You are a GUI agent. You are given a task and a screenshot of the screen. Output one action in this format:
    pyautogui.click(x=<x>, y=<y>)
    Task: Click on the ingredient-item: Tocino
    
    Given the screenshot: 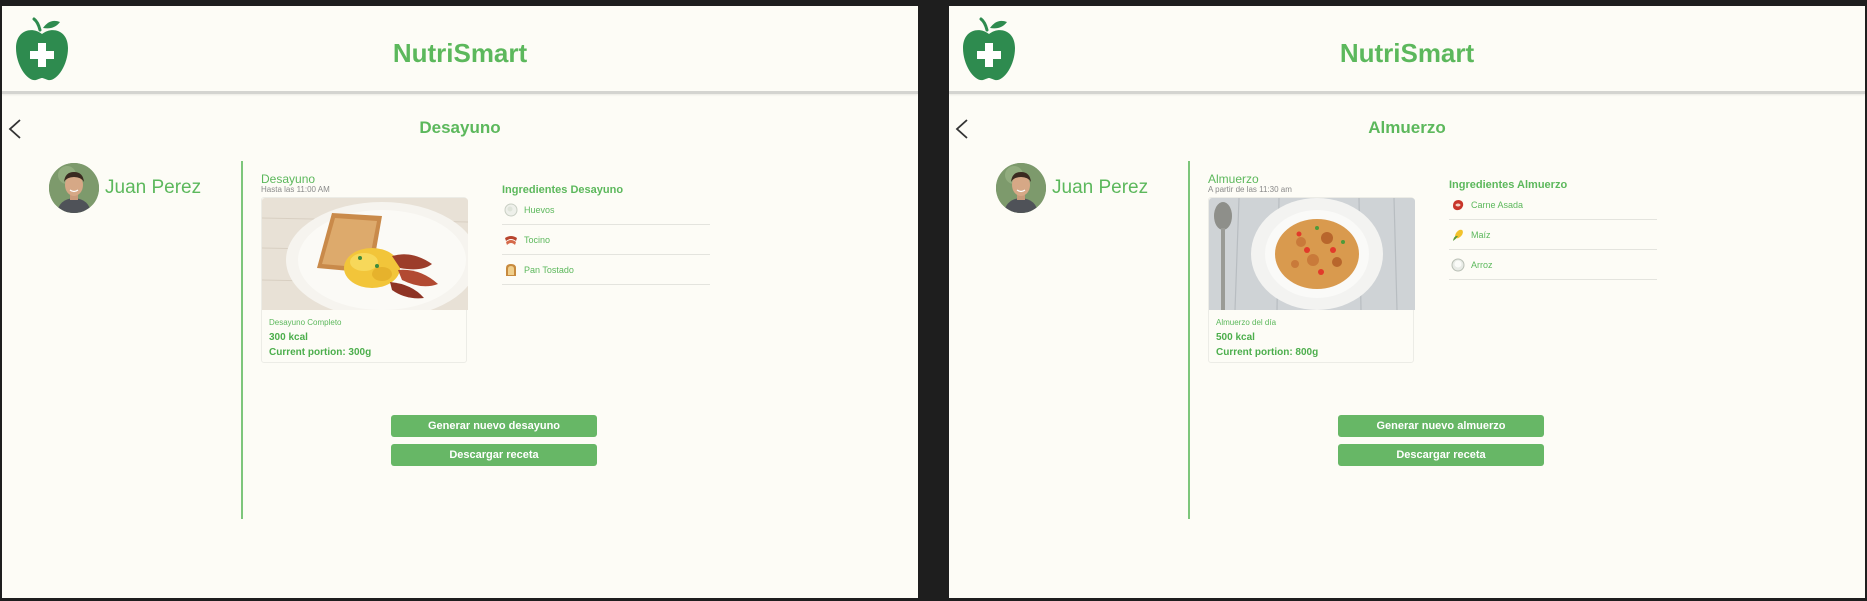 What is the action you would take?
    pyautogui.click(x=606, y=240)
    